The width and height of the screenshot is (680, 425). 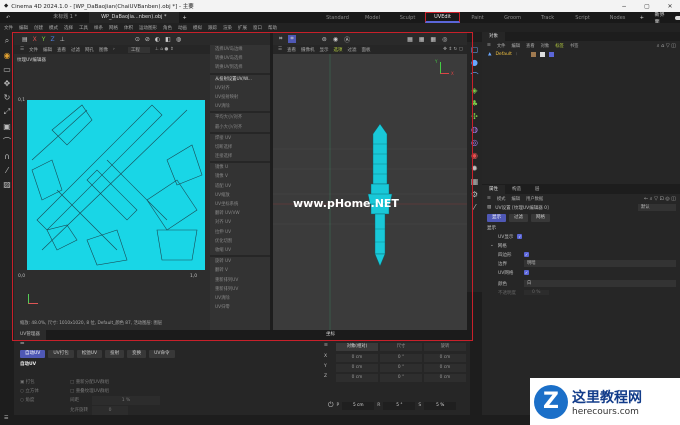 What do you see at coordinates (44, 39) in the screenshot?
I see `axis-y-toggle: Y` at bounding box center [44, 39].